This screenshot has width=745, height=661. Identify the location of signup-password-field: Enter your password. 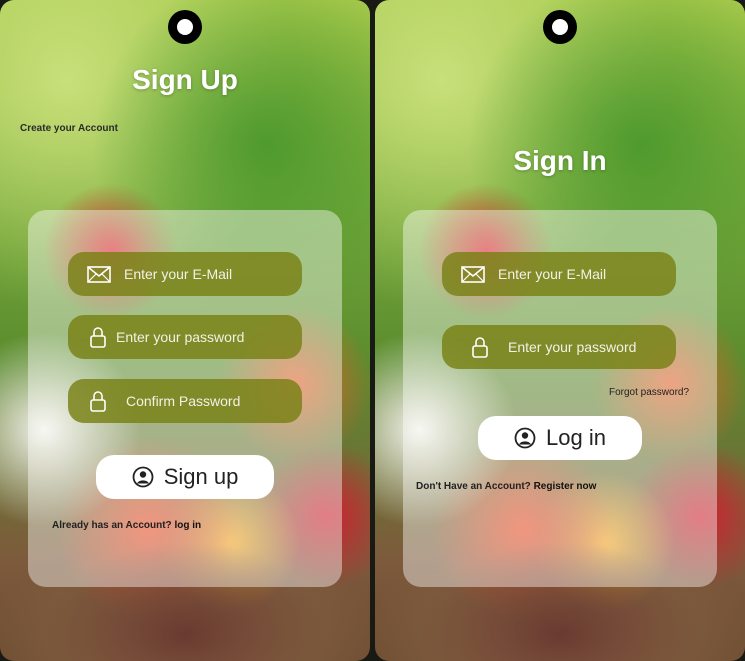
(185, 337).